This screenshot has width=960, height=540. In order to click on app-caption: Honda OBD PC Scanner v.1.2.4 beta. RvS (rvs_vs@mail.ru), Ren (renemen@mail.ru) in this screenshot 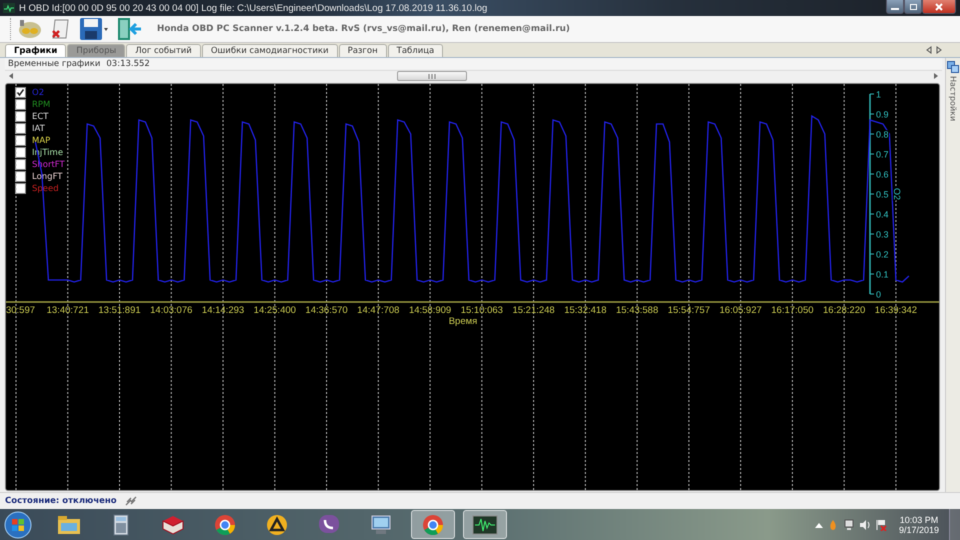, I will do `click(363, 29)`.